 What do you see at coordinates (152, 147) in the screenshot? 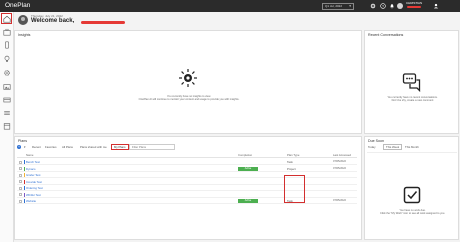
I see `filter-plans-input` at bounding box center [152, 147].